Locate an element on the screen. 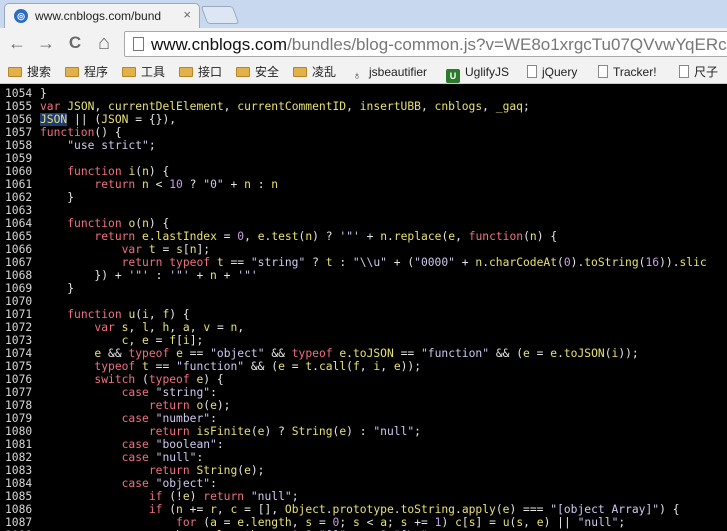 The height and width of the screenshot is (531, 727). bookmark-uglifyjs: U UglifyJS is located at coordinates (477, 73).